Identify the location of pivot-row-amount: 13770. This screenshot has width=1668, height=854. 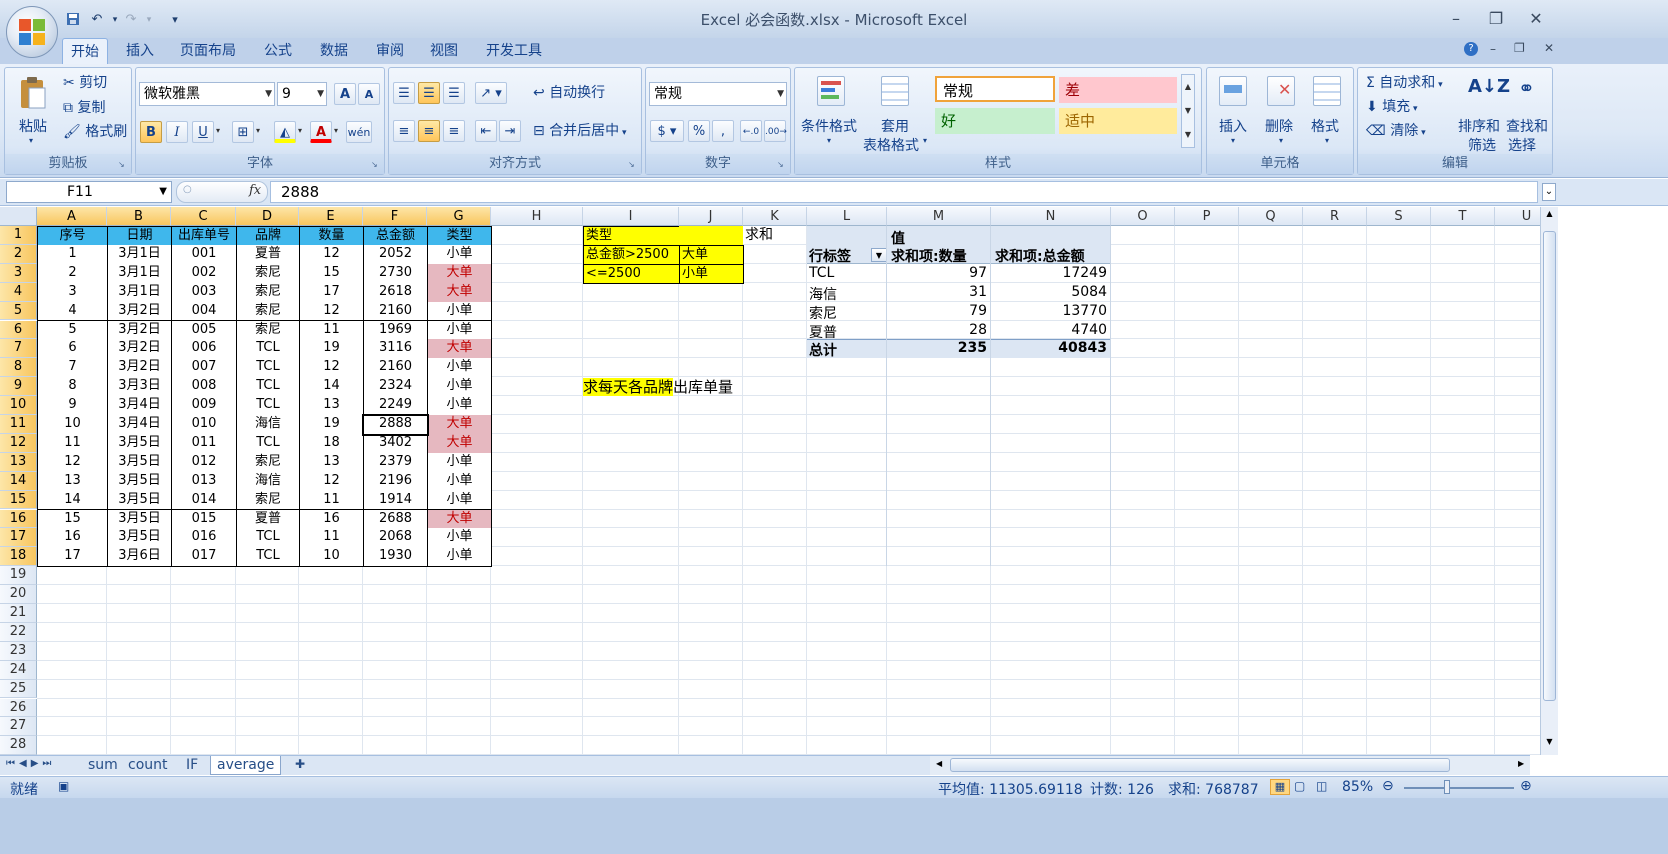
(1049, 311).